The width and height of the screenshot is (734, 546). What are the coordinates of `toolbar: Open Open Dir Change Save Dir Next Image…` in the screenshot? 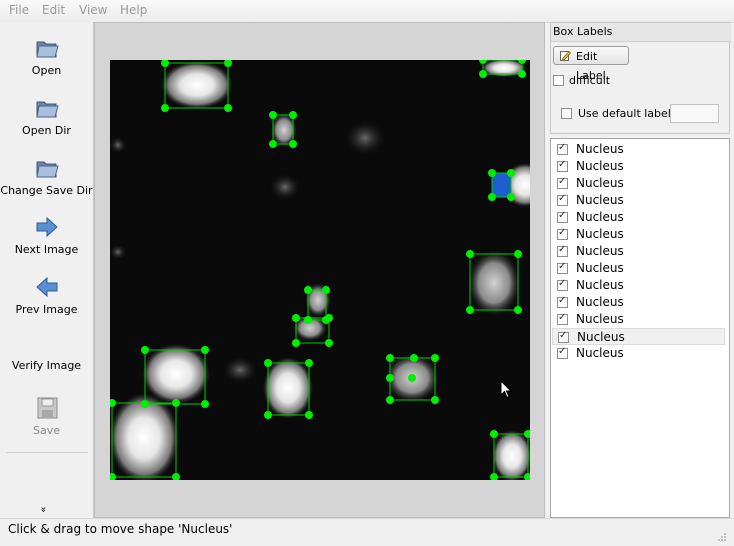 It's located at (47, 270).